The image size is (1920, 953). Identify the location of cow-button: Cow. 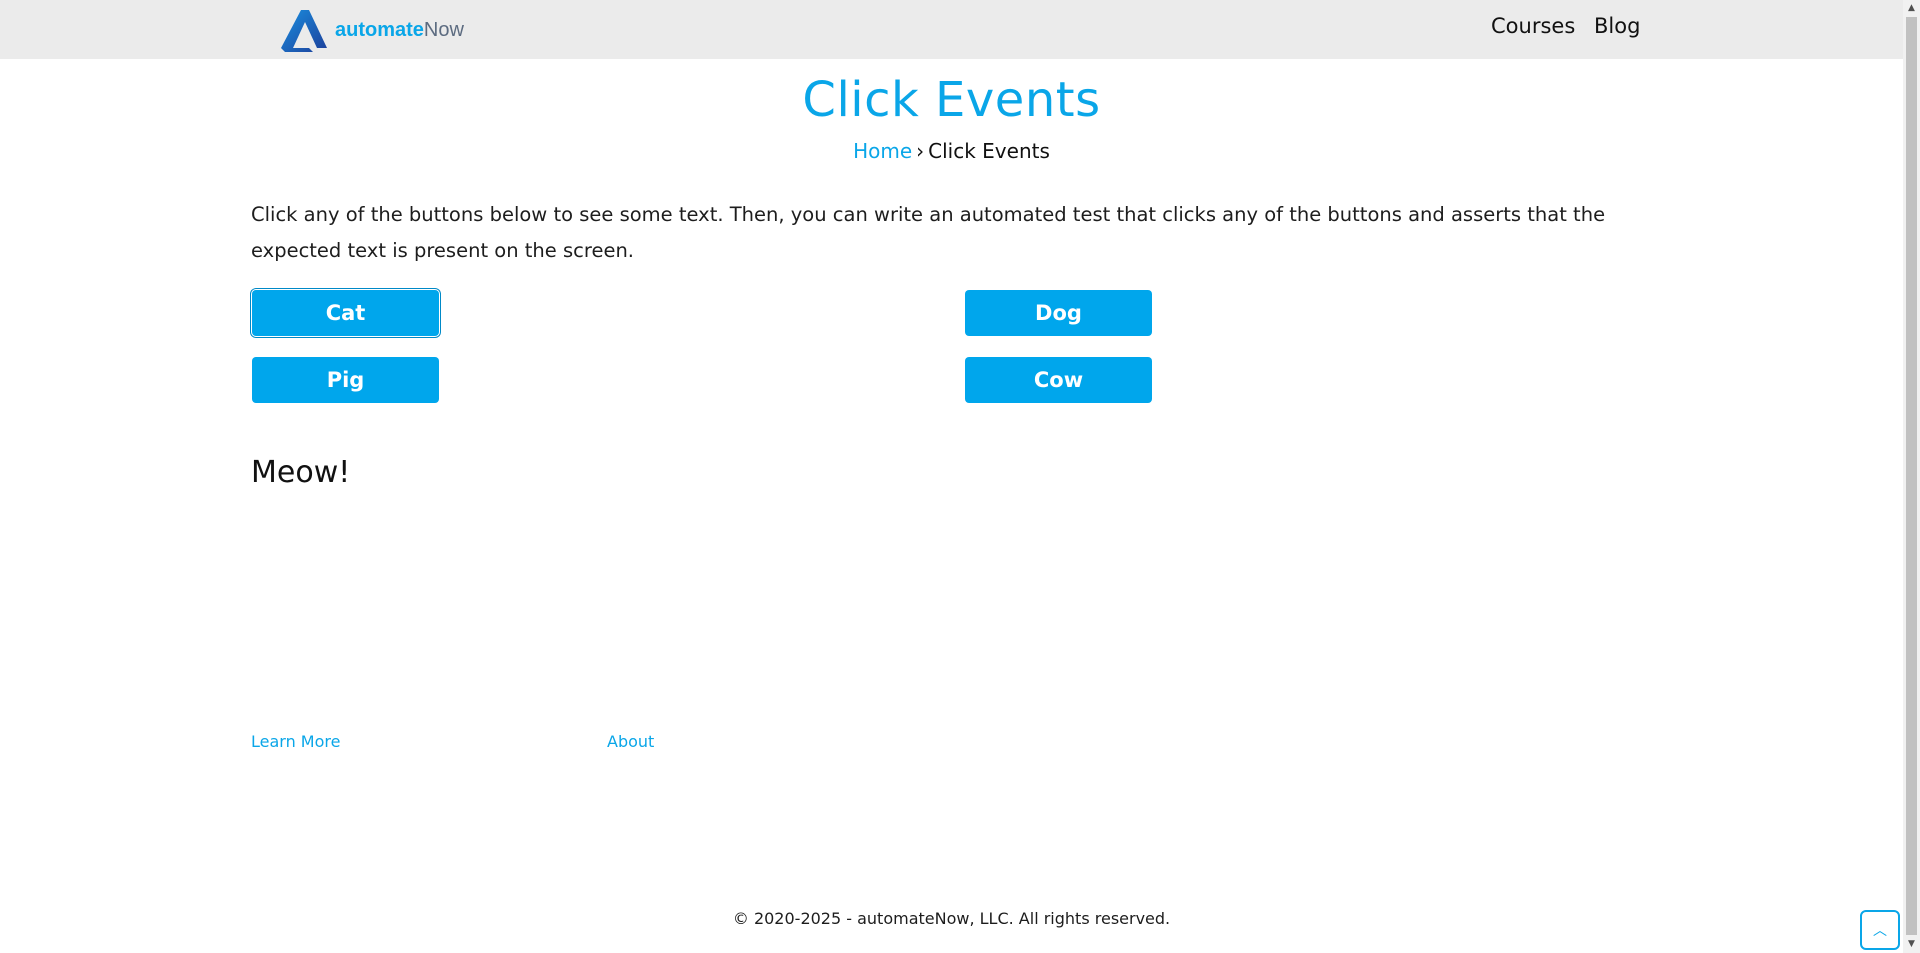
(1058, 380).